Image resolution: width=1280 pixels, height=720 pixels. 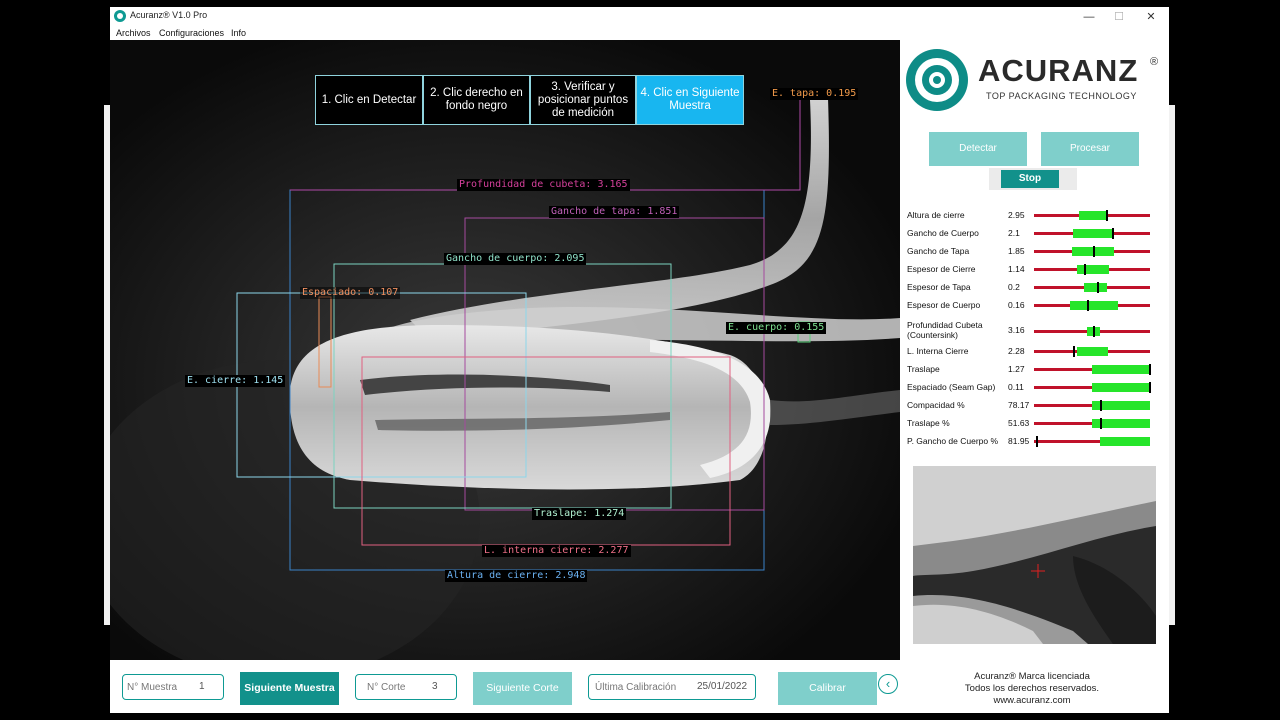 I want to click on brand-registered-mark: ®, so click(x=1154, y=62).